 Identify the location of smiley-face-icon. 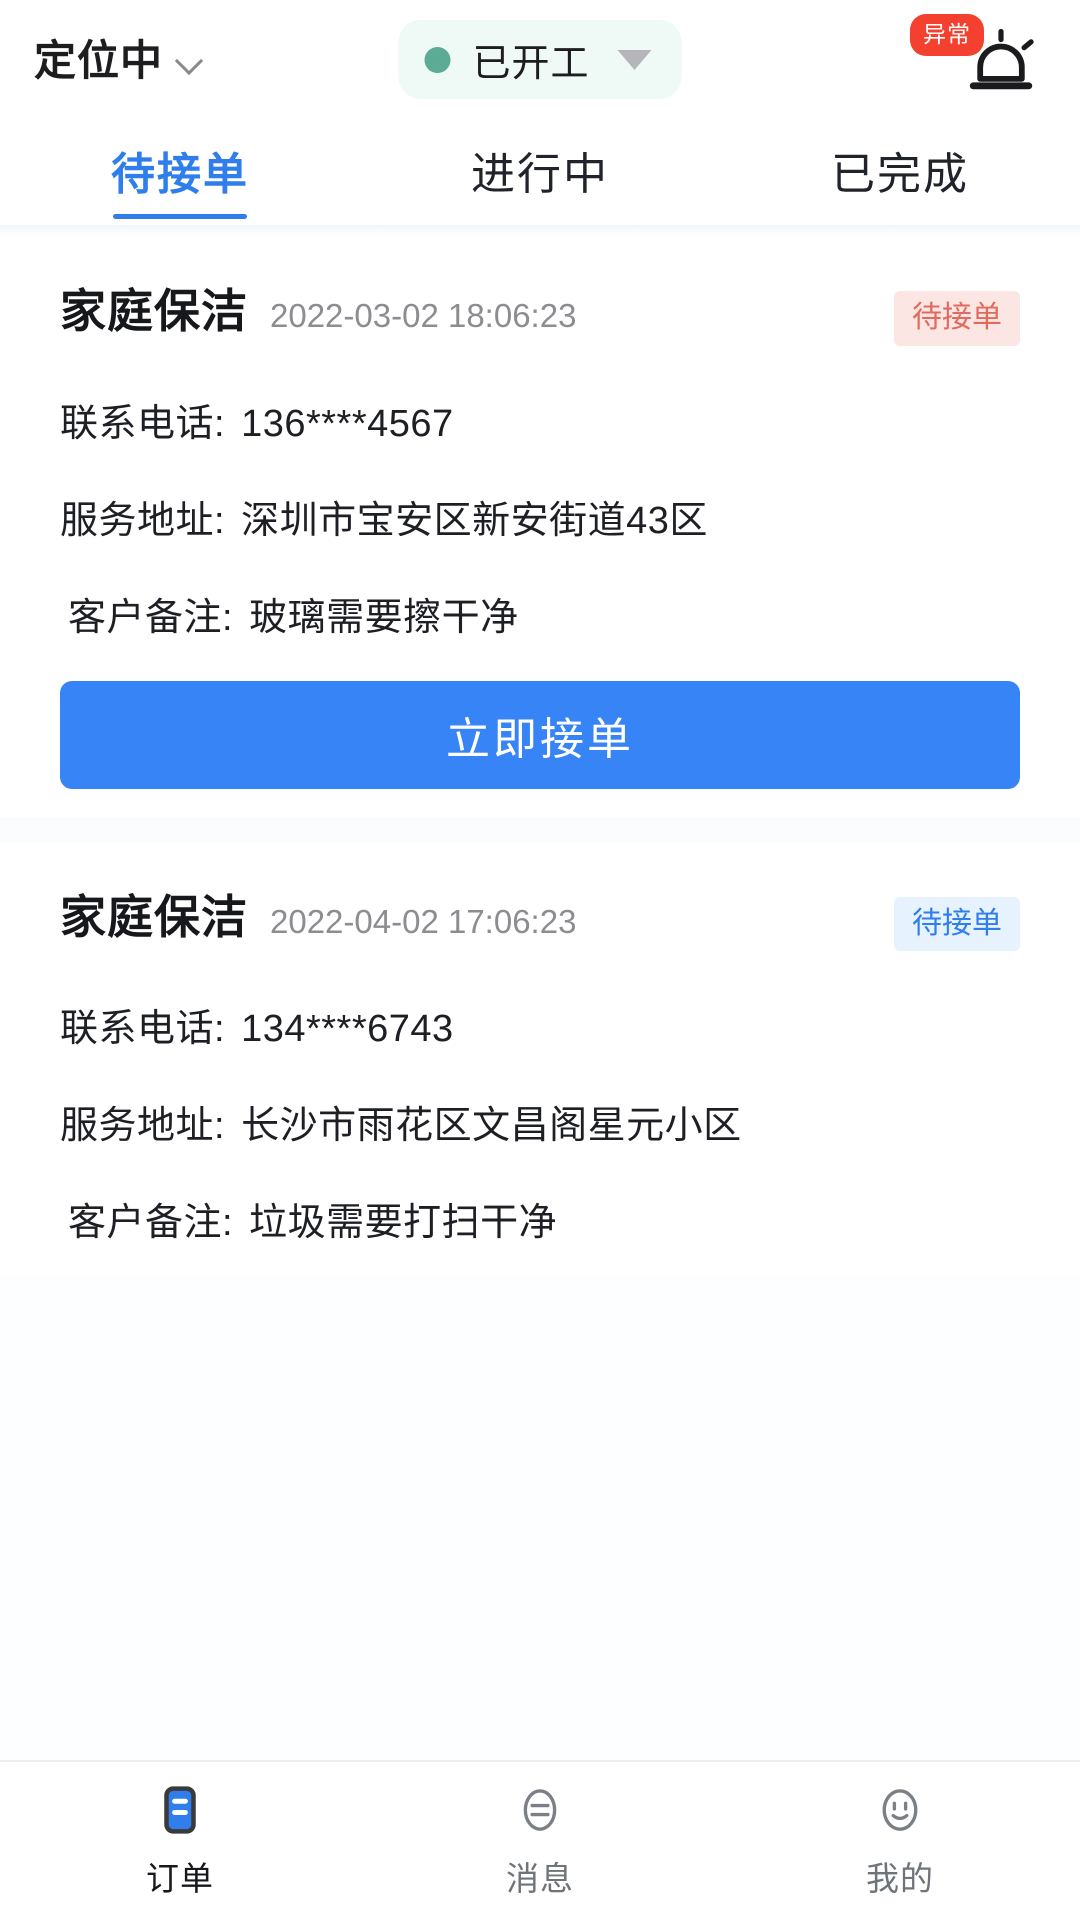
(900, 1810).